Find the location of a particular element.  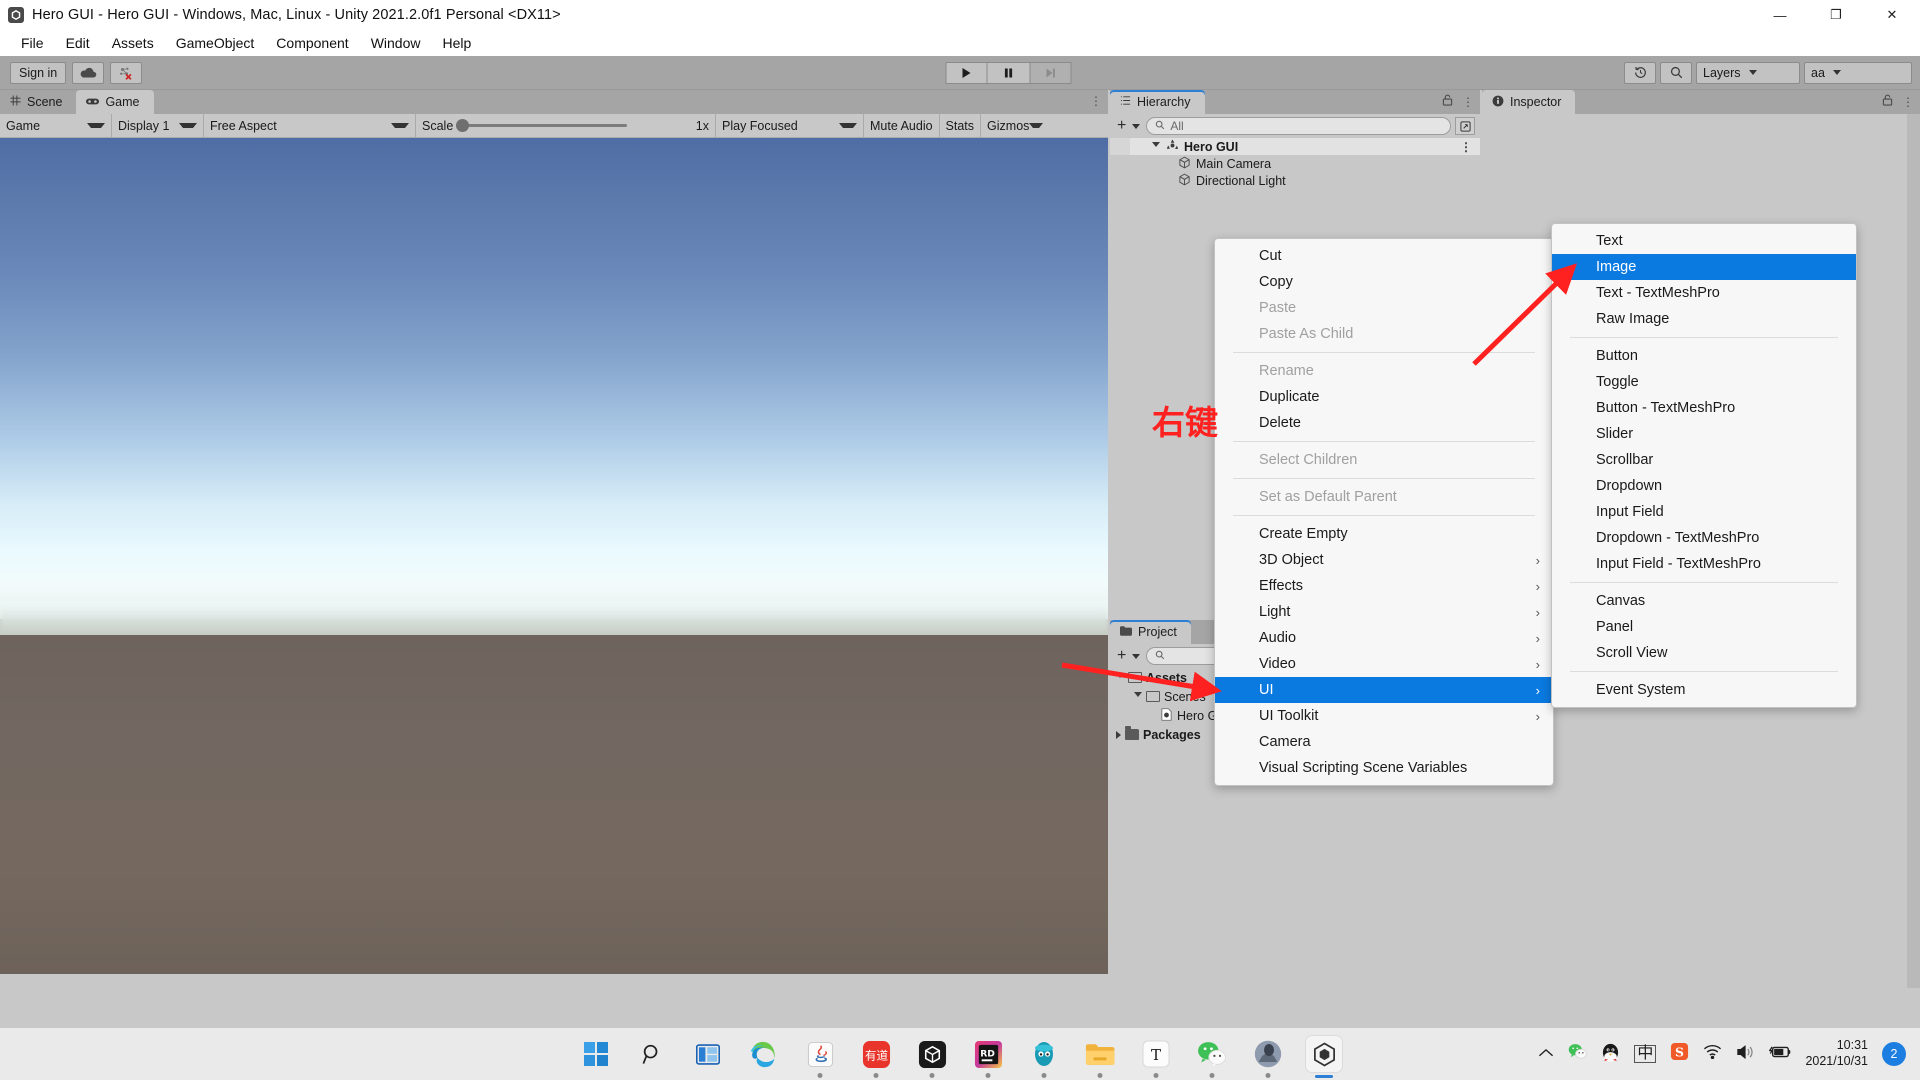

target-display-dropdown: Game is located at coordinates (56, 125).